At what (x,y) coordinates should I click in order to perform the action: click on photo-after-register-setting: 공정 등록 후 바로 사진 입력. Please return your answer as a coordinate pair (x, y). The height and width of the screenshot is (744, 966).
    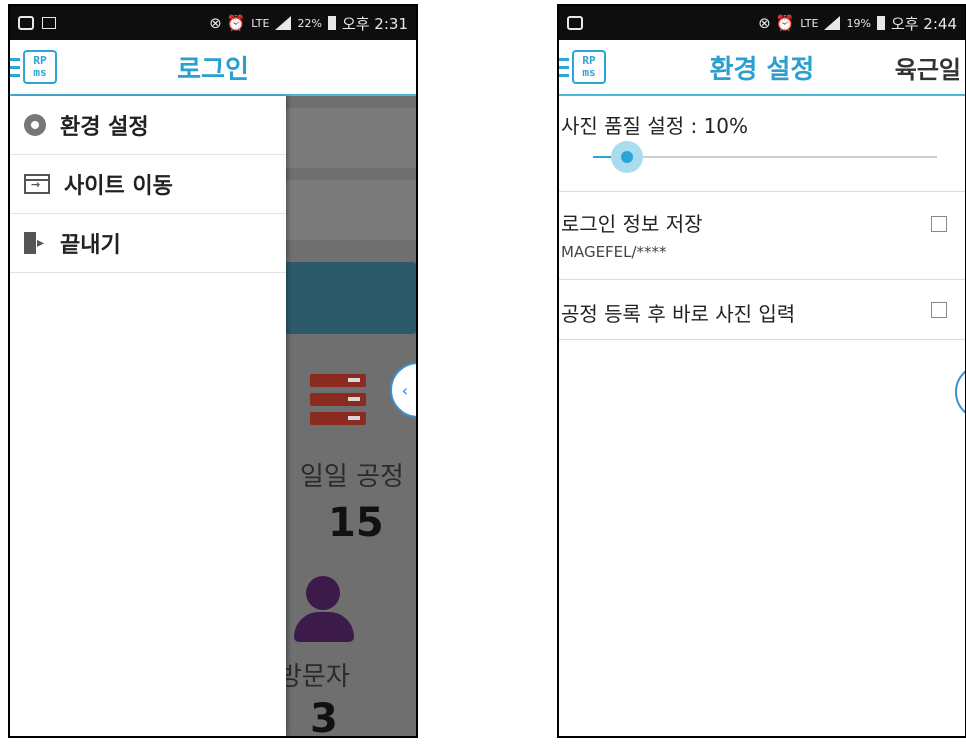
    Looking at the image, I should click on (762, 310).